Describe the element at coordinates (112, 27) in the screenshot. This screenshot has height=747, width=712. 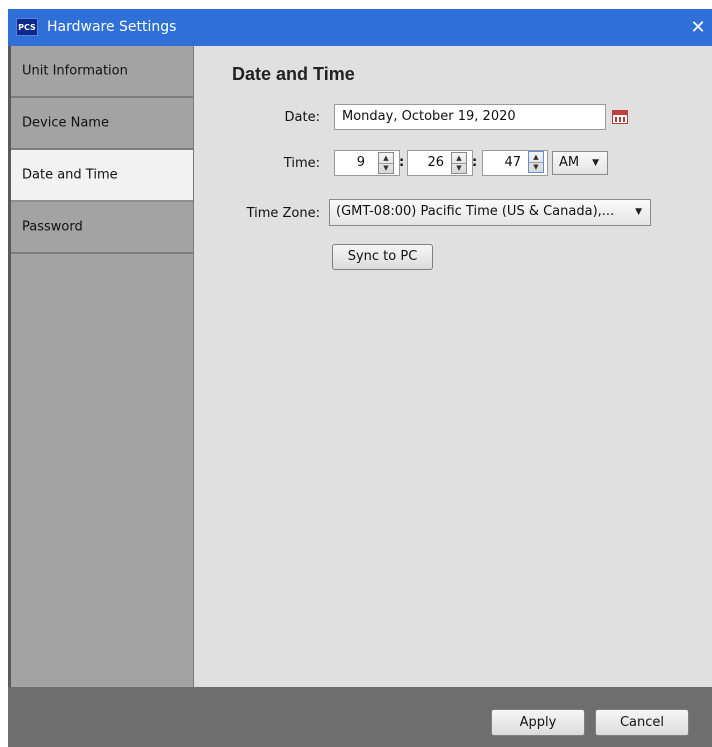
I see `window-title: Hardware Settings` at that location.